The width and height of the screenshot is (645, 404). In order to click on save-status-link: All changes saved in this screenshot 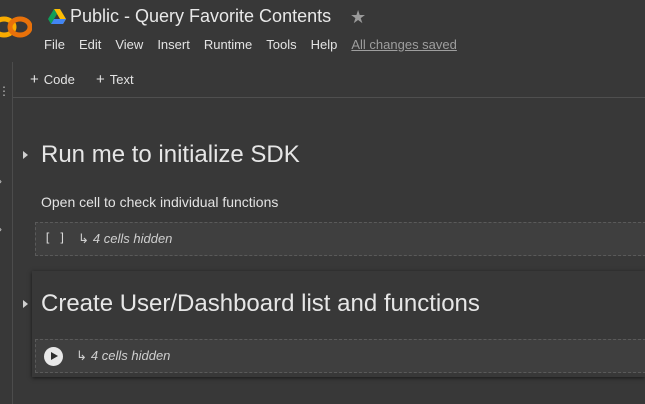, I will do `click(404, 46)`.